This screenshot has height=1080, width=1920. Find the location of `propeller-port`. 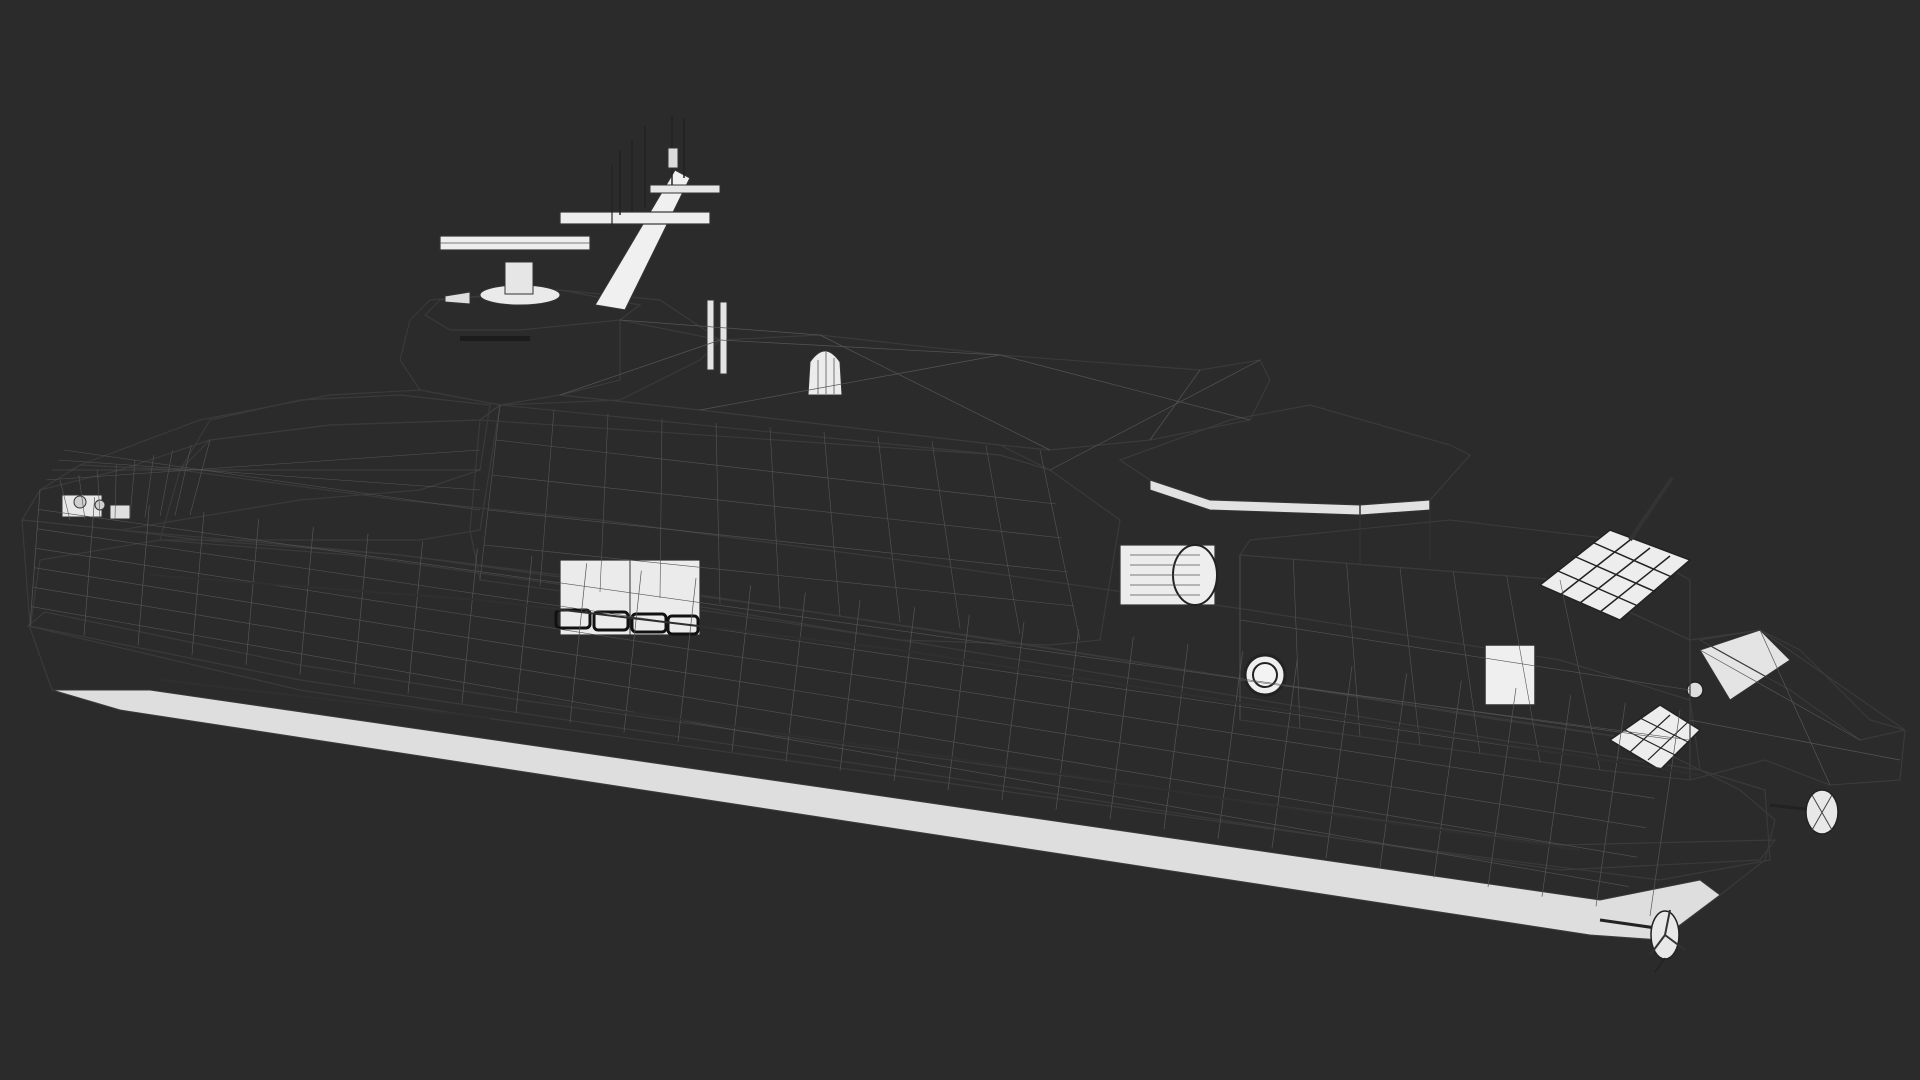

propeller-port is located at coordinates (1804, 812).